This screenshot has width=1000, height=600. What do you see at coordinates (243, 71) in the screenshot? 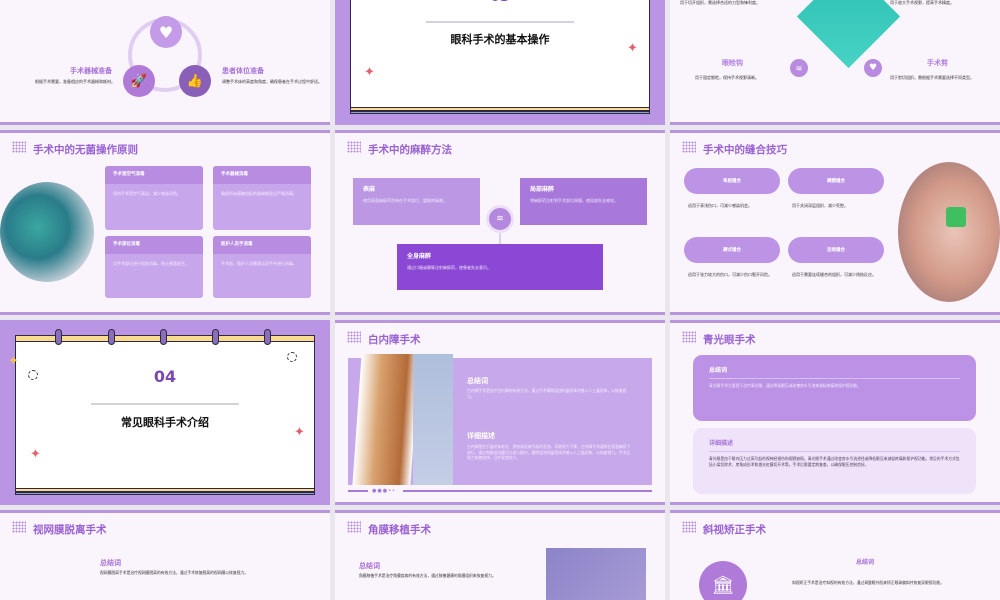
I see `right-title: 患者体位准备` at bounding box center [243, 71].